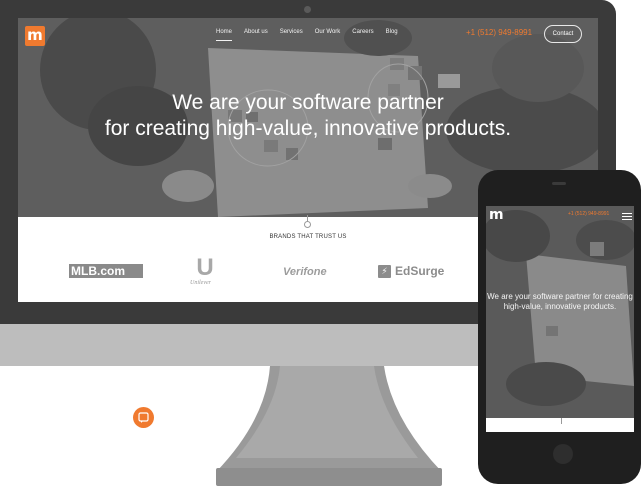 This screenshot has width=642, height=487. What do you see at coordinates (307, 224) in the screenshot?
I see `scroll-indicator` at bounding box center [307, 224].